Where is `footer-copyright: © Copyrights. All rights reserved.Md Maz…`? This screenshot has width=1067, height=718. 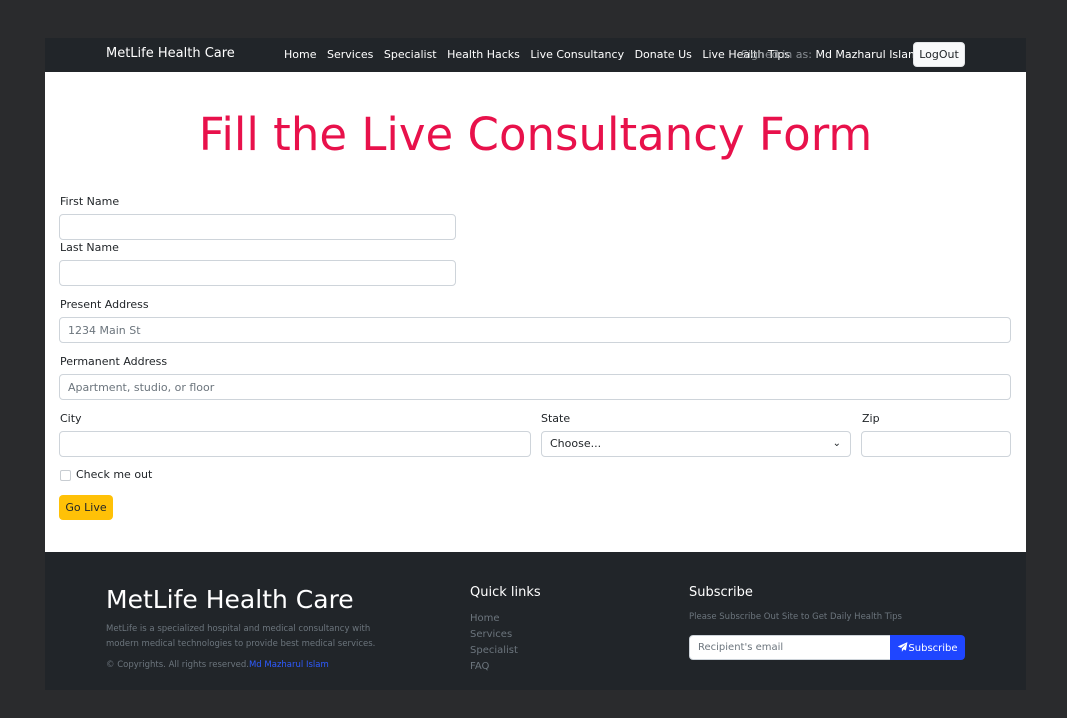 footer-copyright: © Copyrights. All rights reserved.Md Maz… is located at coordinates (217, 665).